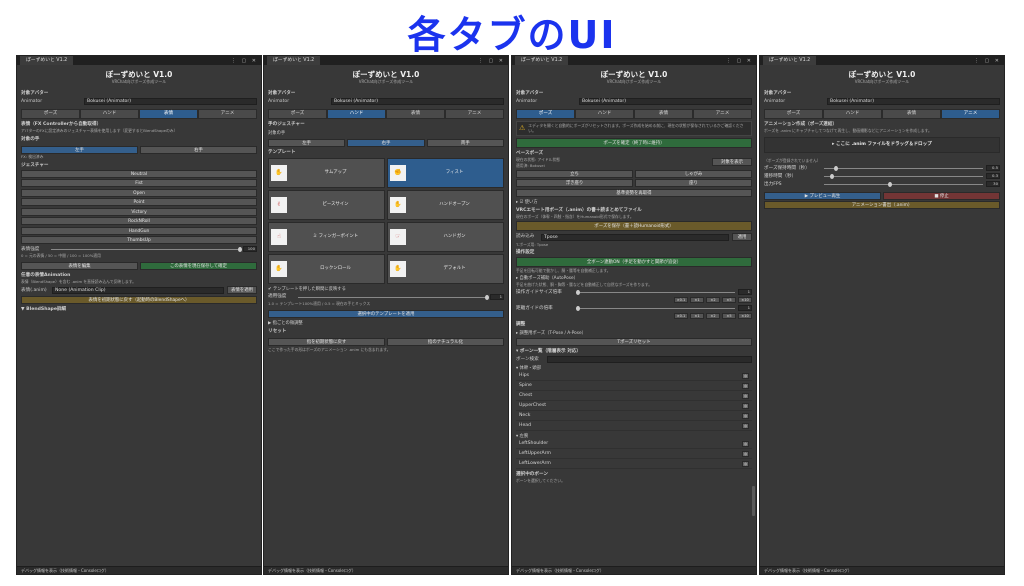  I want to click on select-base-button: 基準姿勢を再取得, so click(634, 192).